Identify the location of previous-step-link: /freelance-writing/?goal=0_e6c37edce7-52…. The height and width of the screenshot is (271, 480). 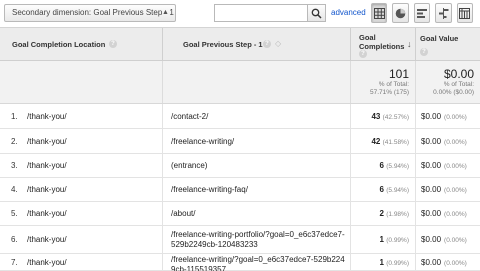
(260, 263).